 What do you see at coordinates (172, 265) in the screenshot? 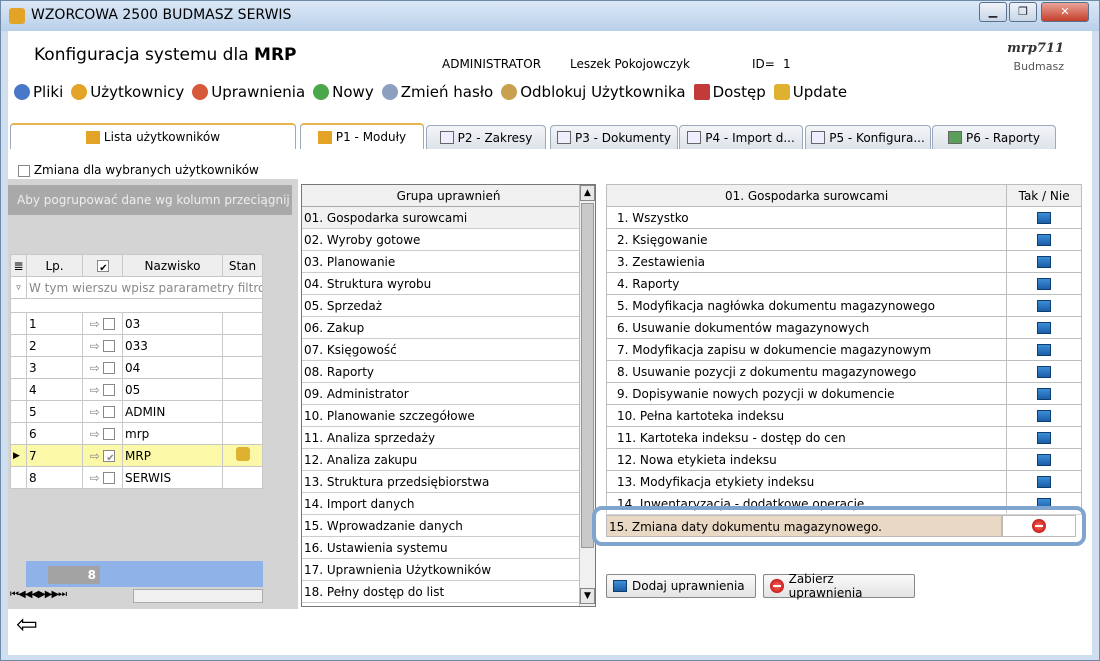
I see `col-header-name: Nazwisko` at bounding box center [172, 265].